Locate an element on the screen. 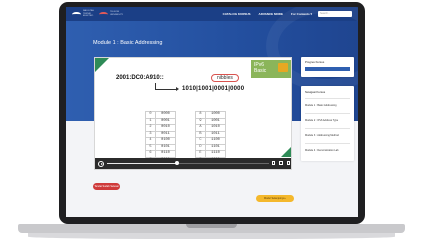 The image size is (423, 242). fullscreen-icon is located at coordinates (288, 163).